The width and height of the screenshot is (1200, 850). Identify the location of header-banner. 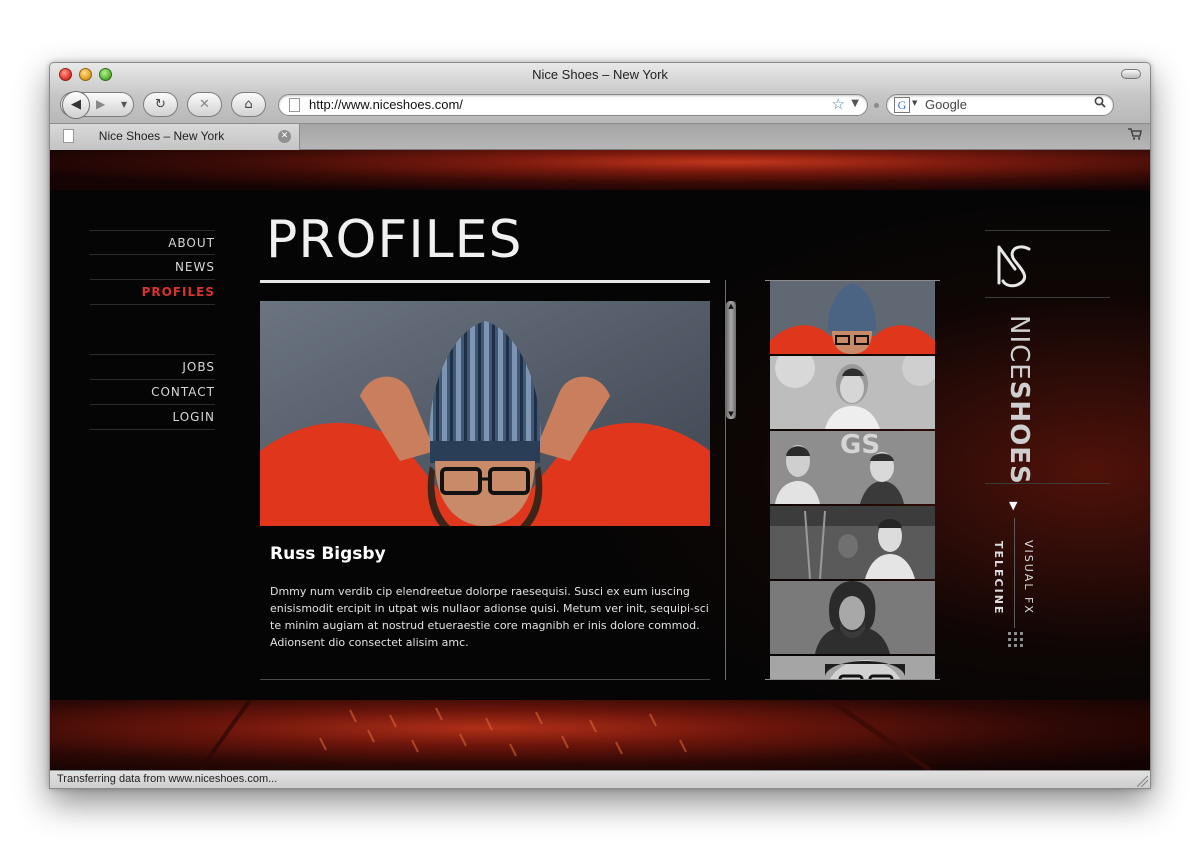
(600, 170).